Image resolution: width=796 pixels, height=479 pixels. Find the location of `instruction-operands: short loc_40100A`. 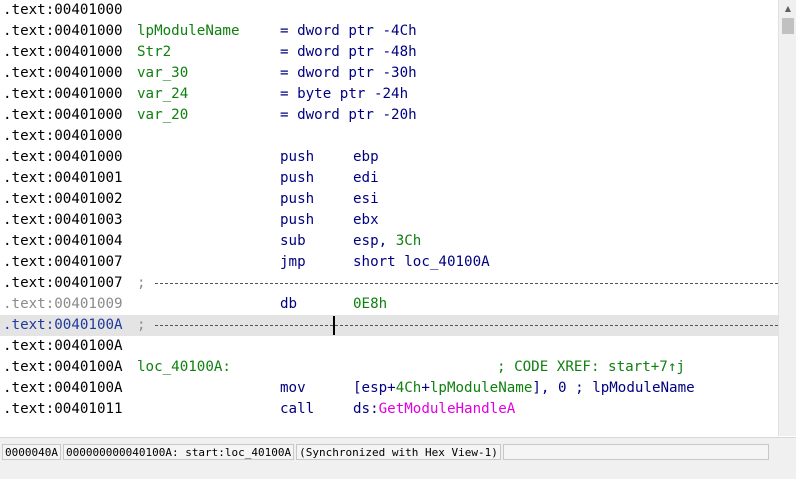

instruction-operands: short loc_40100A is located at coordinates (421, 262).